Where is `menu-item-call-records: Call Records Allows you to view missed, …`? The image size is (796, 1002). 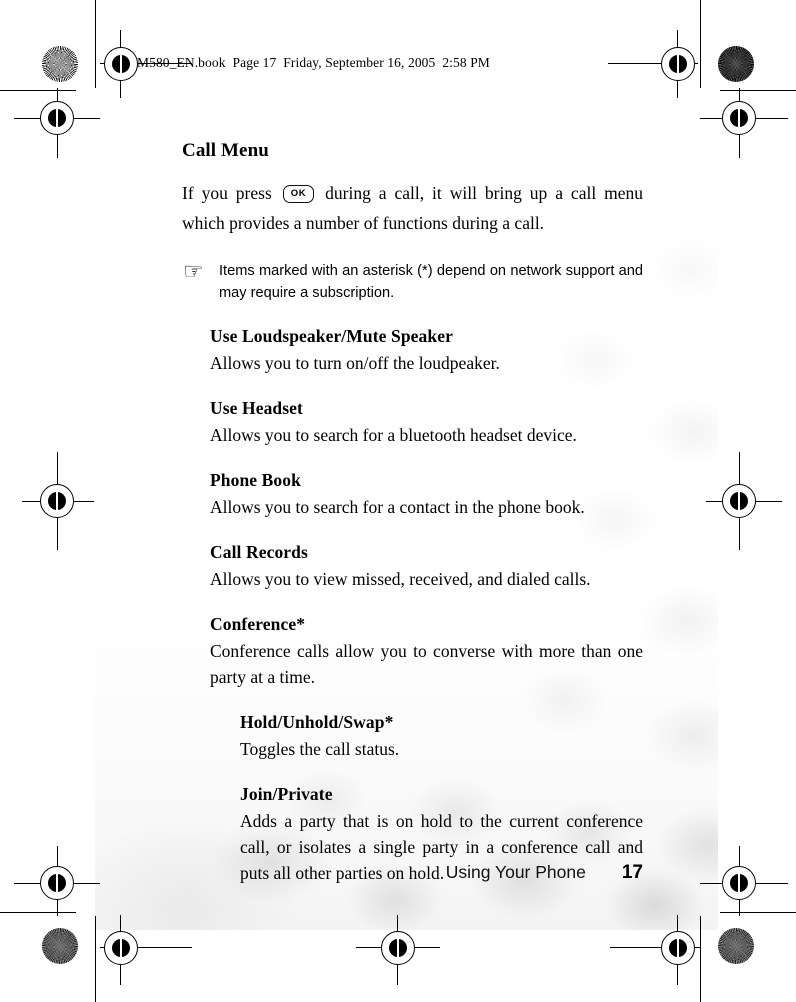
menu-item-call-records: Call Records Allows you to view missed, … is located at coordinates (426, 567).